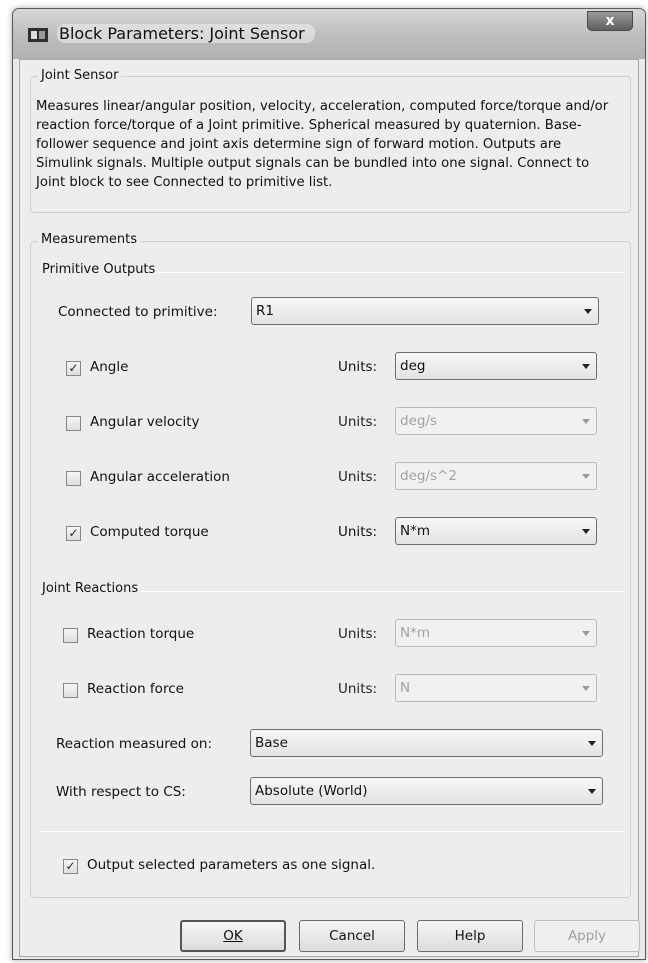 The image size is (648, 963). I want to click on reaction-torque-units-select: N*m, so click(496, 633).